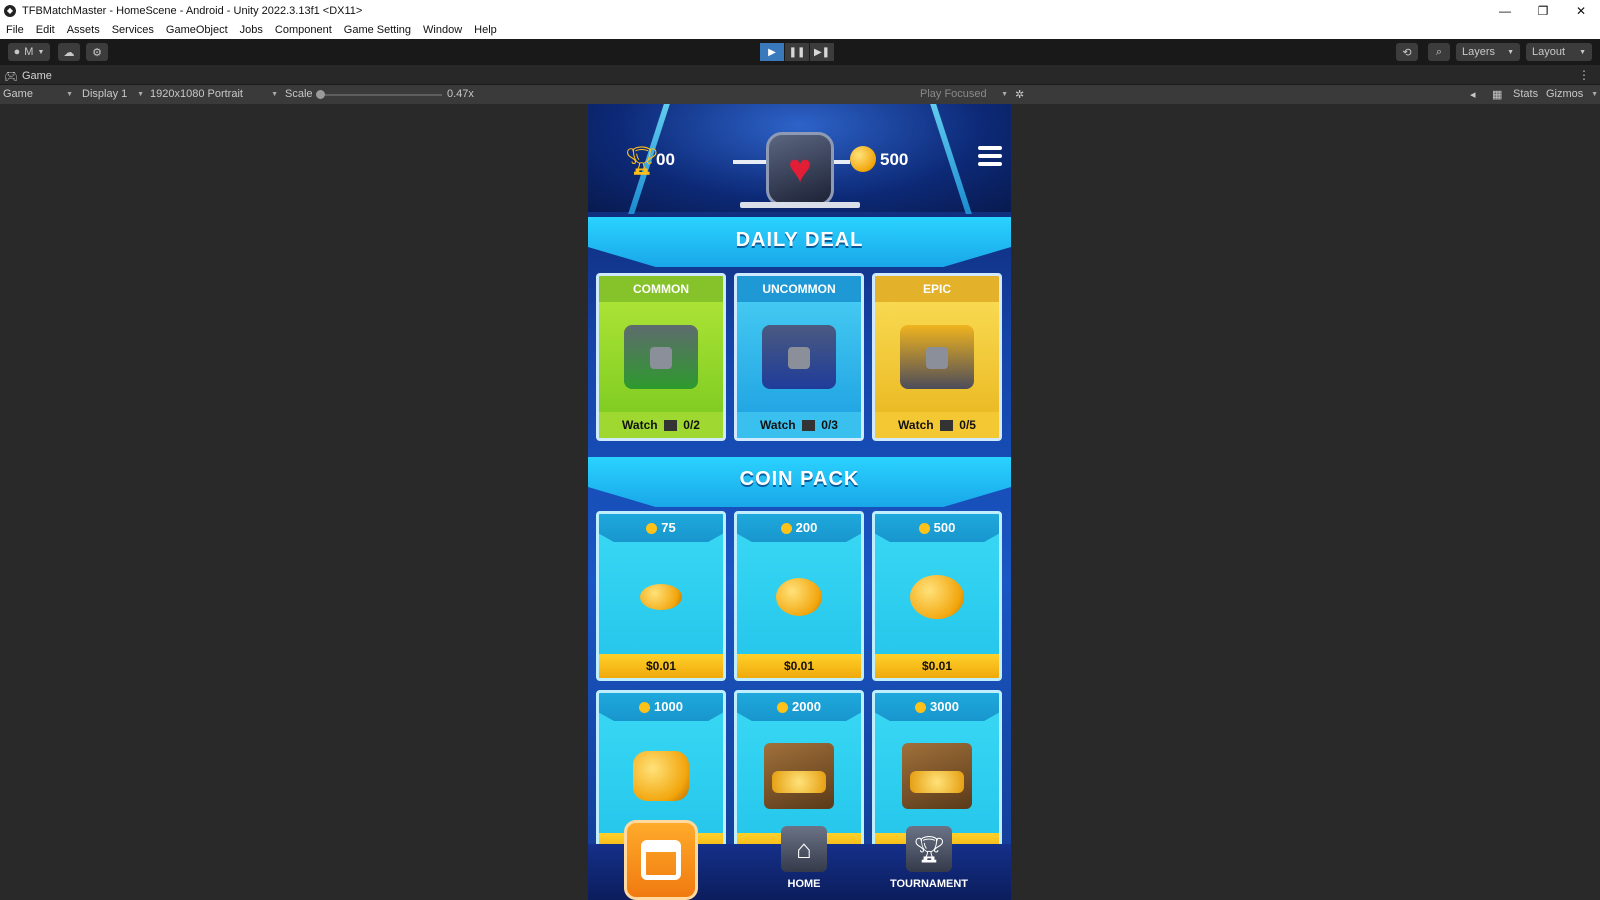  I want to click on pause-button: ❚❚, so click(797, 52).